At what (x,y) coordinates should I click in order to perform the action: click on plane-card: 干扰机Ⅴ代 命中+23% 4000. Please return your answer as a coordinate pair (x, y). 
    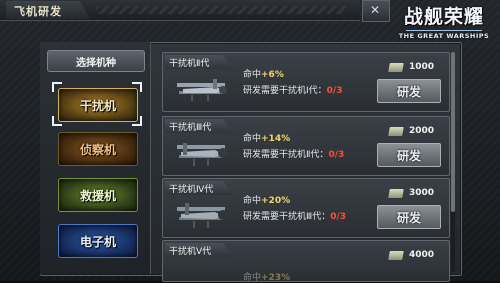
    Looking at the image, I should click on (306, 261).